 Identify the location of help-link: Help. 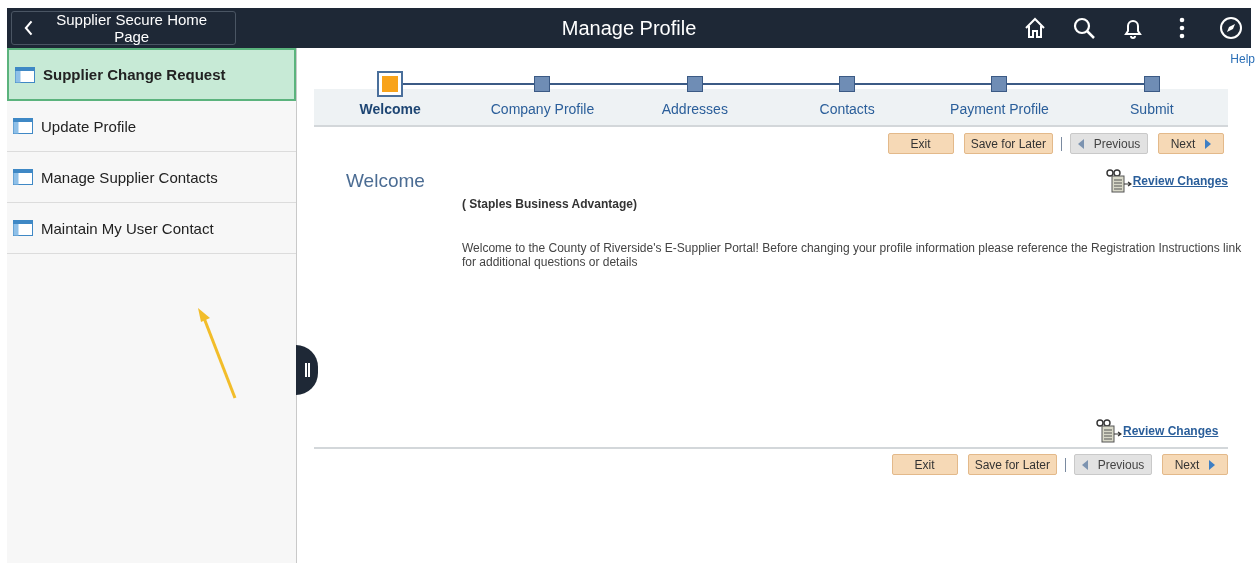
(1242, 59).